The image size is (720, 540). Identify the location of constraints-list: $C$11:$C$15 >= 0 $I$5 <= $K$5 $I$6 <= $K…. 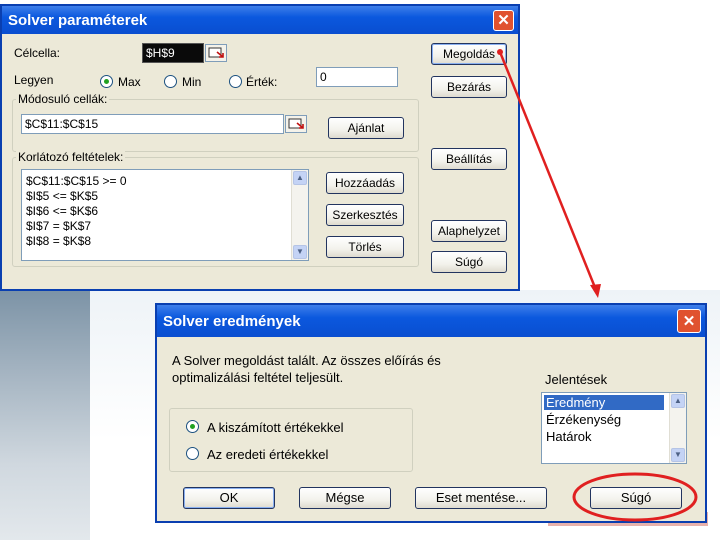
(165, 215).